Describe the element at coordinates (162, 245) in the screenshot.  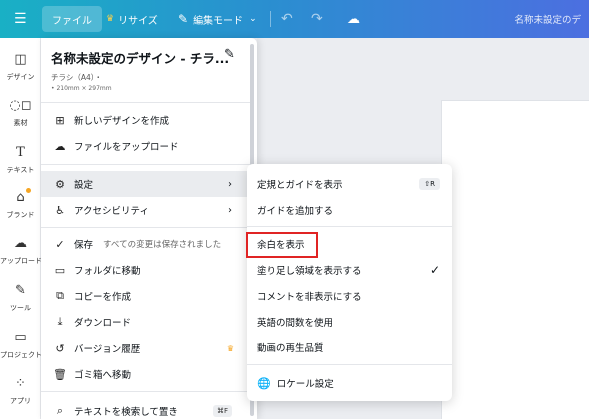
I see `save-status: すべての変更は保存されました` at that location.